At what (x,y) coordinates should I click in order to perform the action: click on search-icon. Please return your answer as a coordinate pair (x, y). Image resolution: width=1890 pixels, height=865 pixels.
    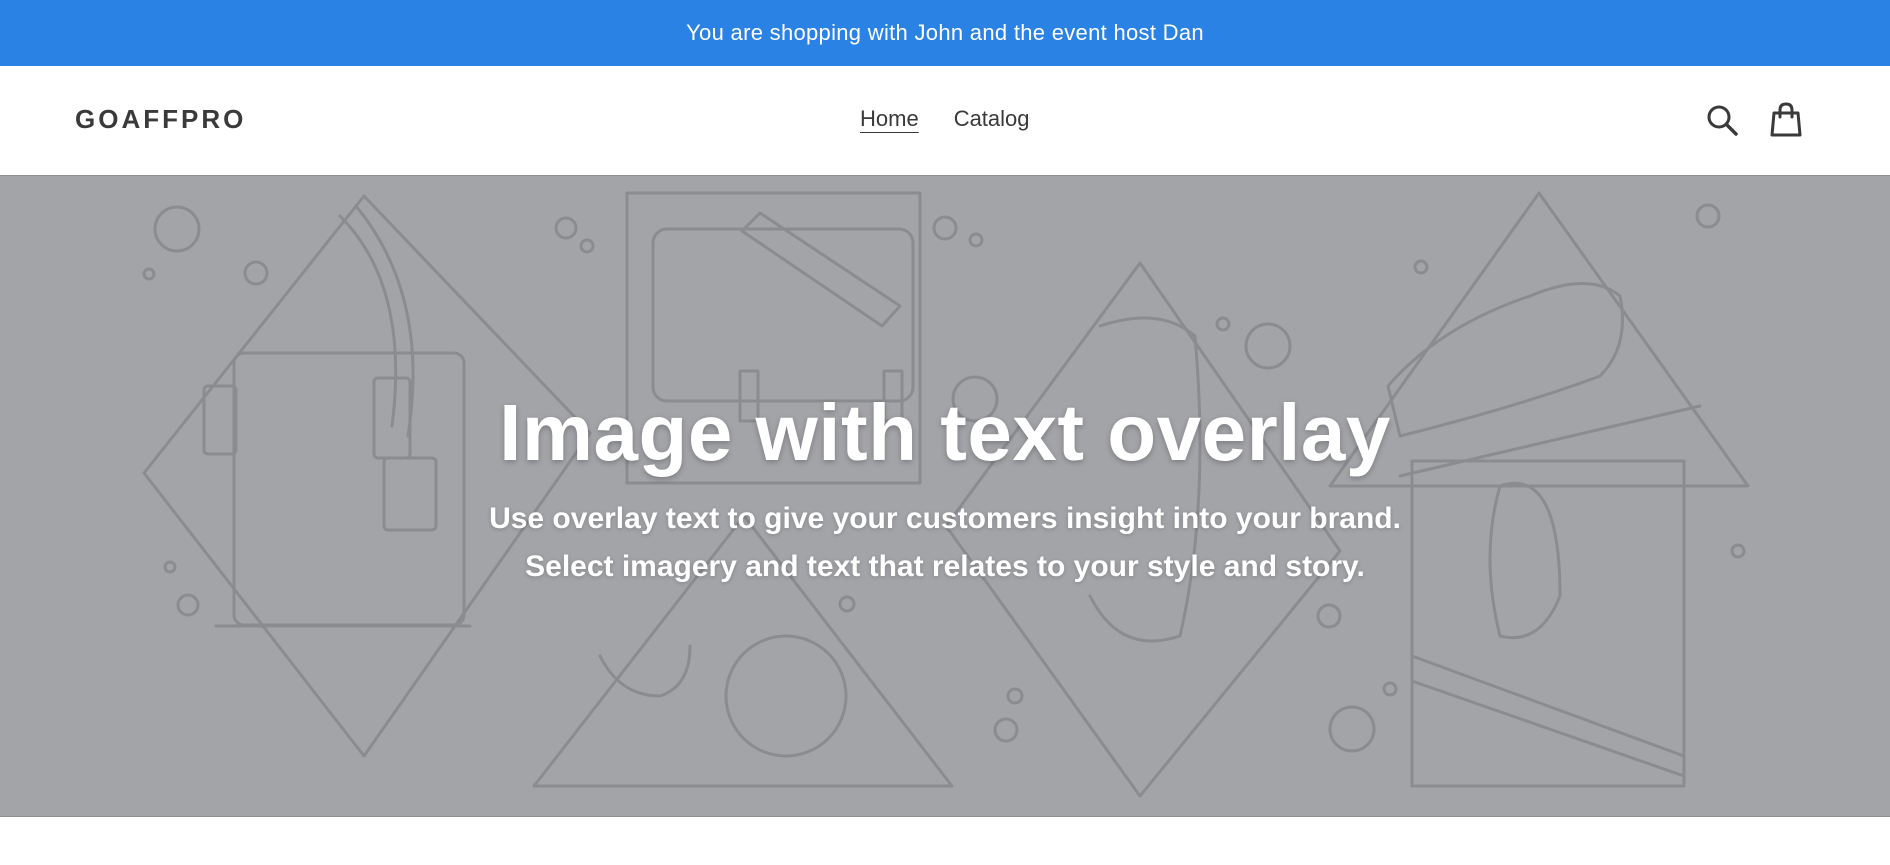
    Looking at the image, I should click on (1722, 120).